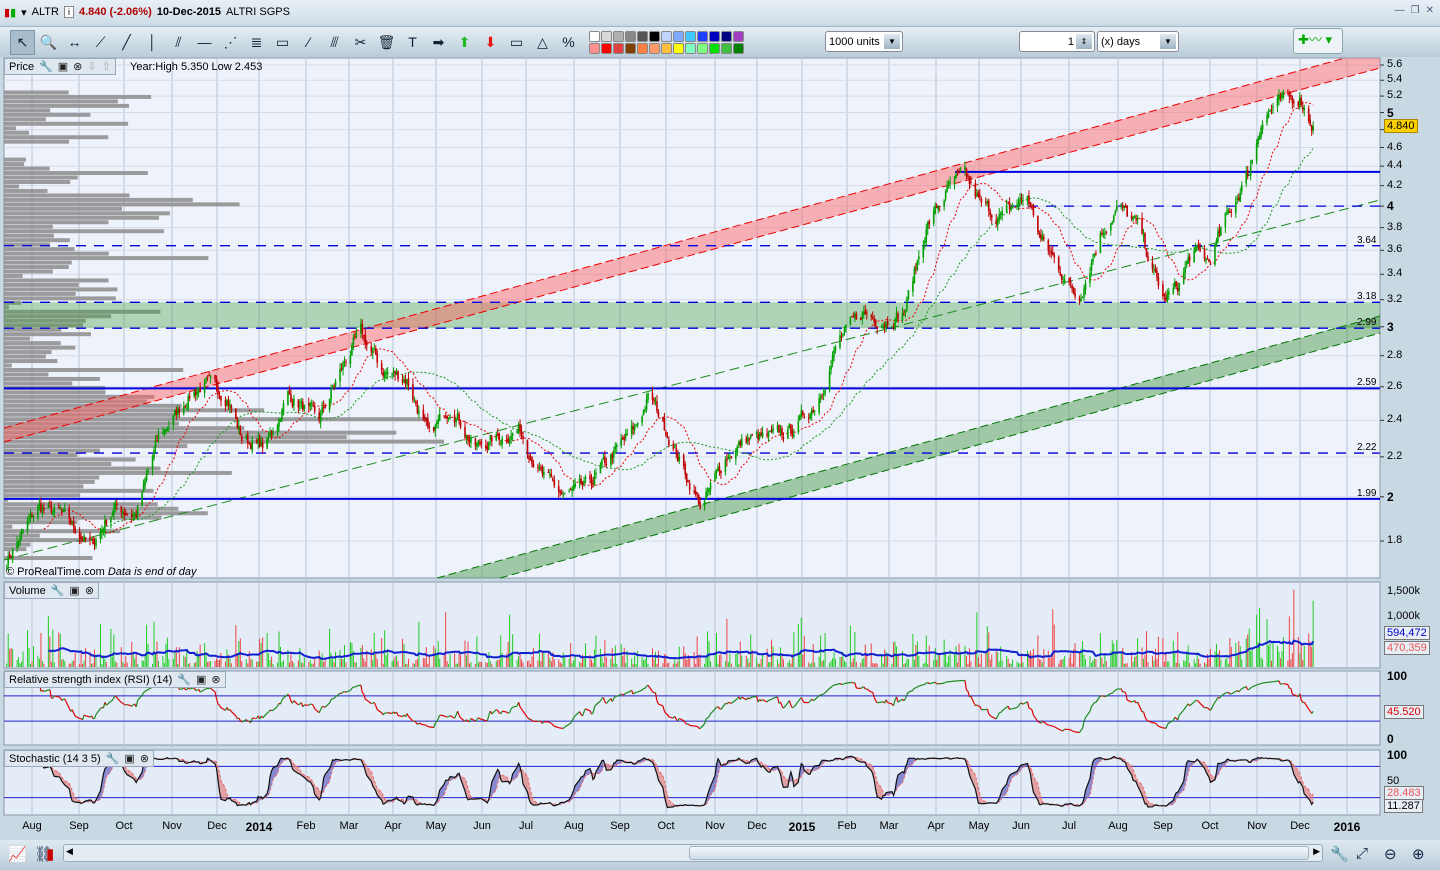 This screenshot has height=870, width=1440. I want to click on price-tick: 5.6, so click(1395, 64).